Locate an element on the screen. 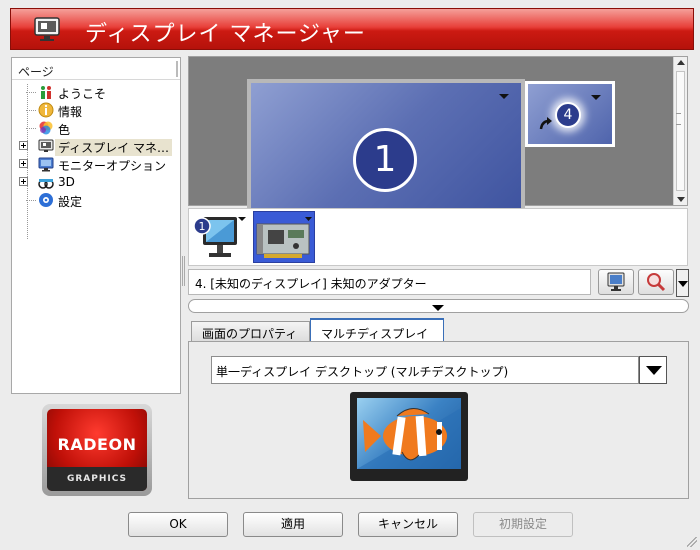 This screenshot has height=550, width=700. tab-screen-properties: 画面のプロパティ is located at coordinates (250, 331).